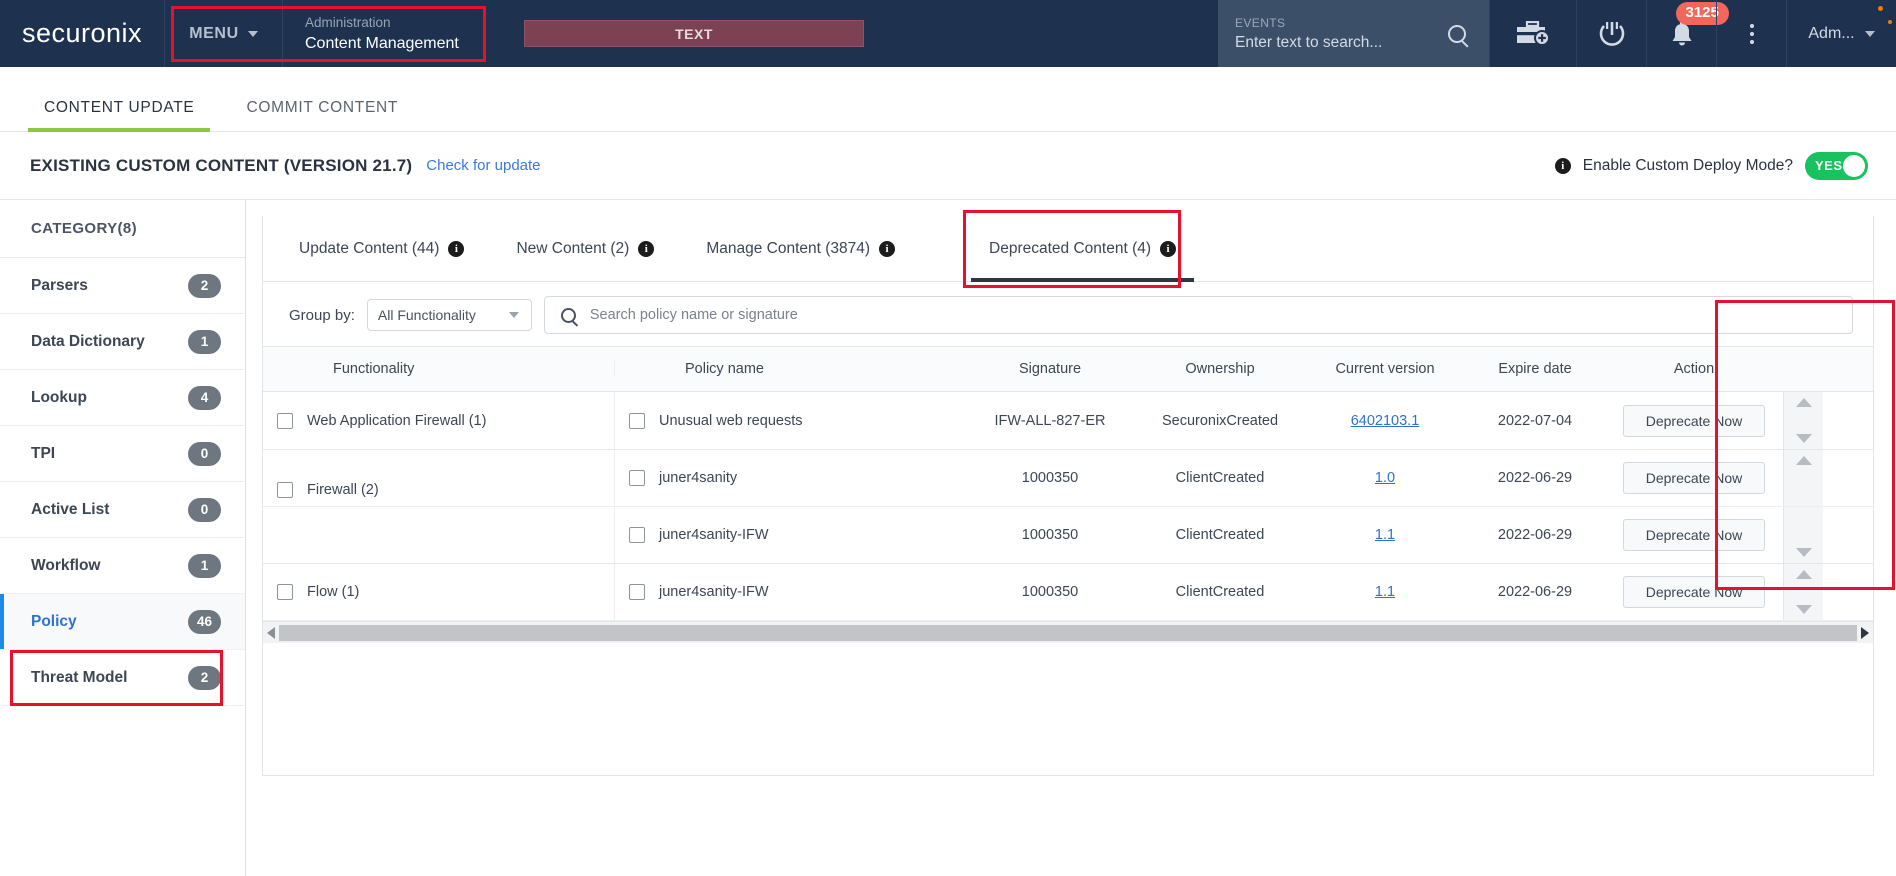  I want to click on column-header-action: Action, so click(1694, 369).